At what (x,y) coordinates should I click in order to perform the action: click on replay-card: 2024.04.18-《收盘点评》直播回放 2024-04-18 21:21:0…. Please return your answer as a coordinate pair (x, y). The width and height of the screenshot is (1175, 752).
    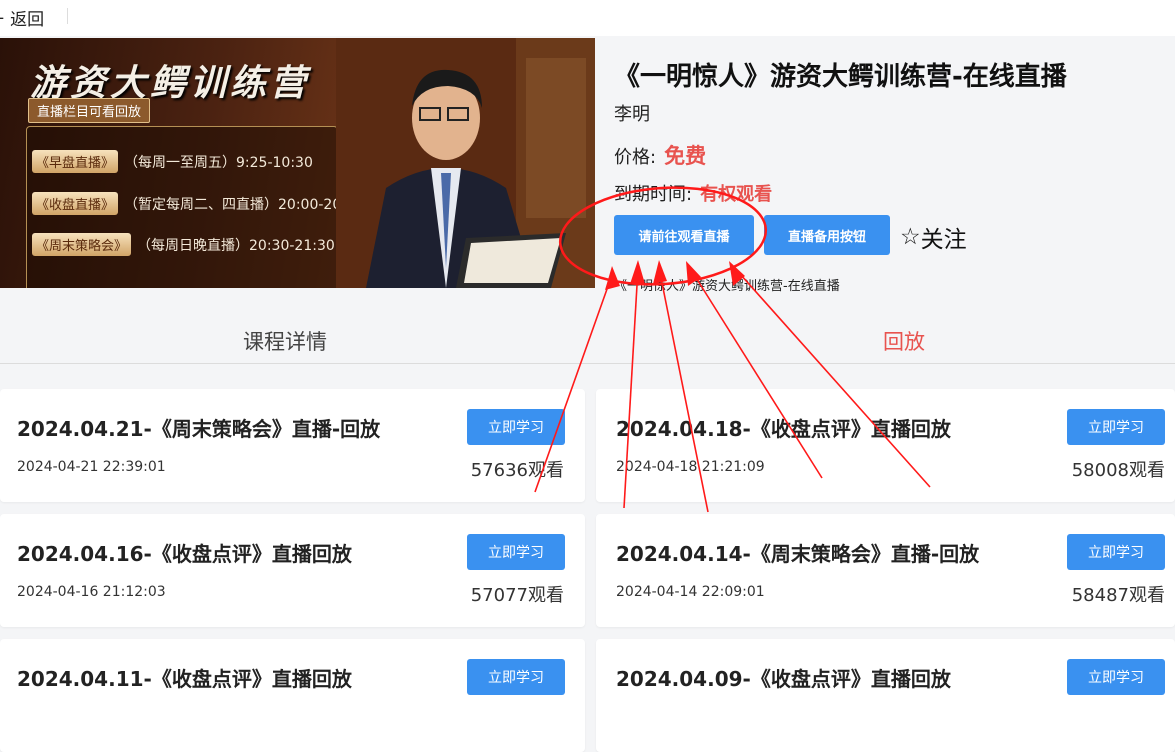
    Looking at the image, I should click on (885, 445).